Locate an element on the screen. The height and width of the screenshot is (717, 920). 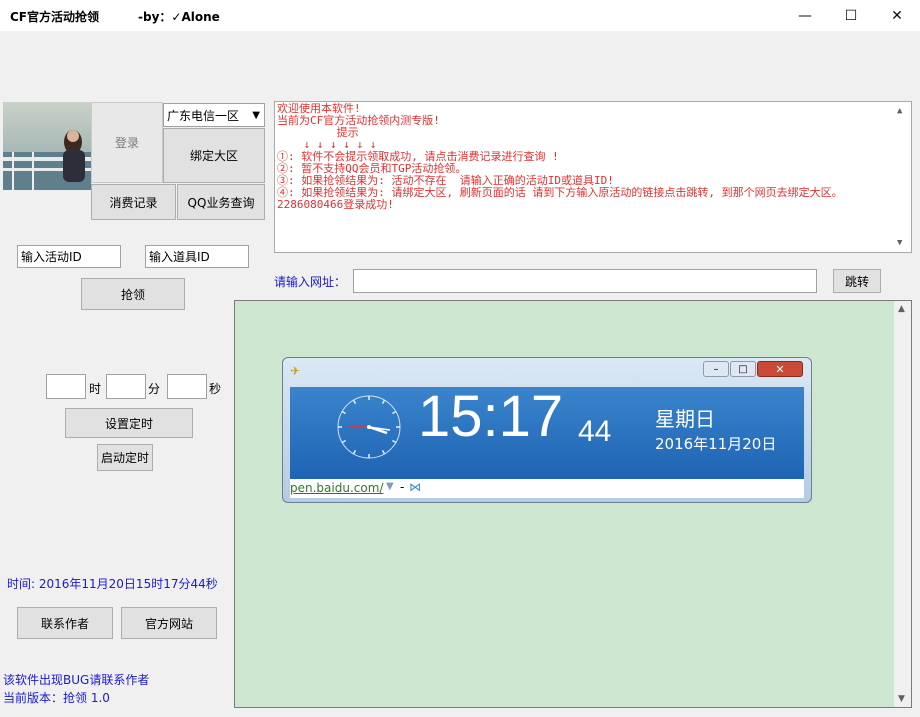
current-time-text: 时间: 2016年11月20日15时17分44秒 is located at coordinates (112, 584).